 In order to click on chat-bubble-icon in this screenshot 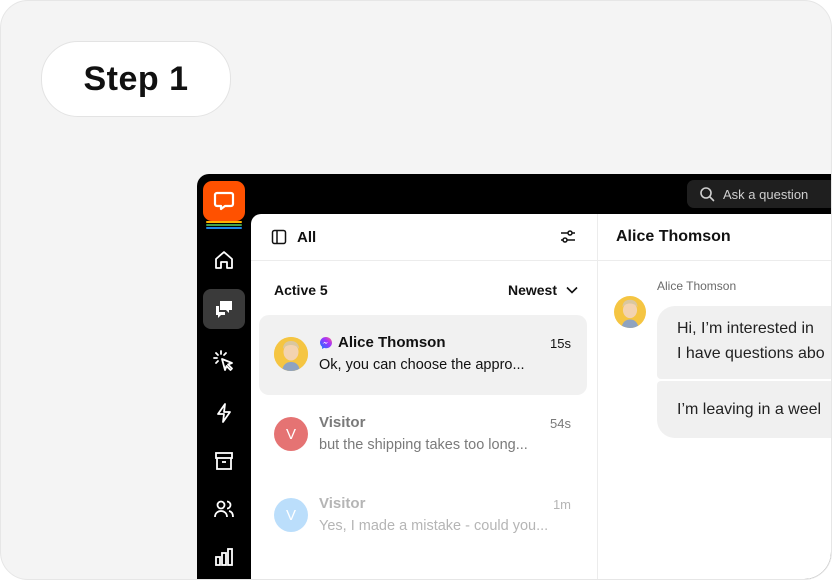, I will do `click(224, 201)`.